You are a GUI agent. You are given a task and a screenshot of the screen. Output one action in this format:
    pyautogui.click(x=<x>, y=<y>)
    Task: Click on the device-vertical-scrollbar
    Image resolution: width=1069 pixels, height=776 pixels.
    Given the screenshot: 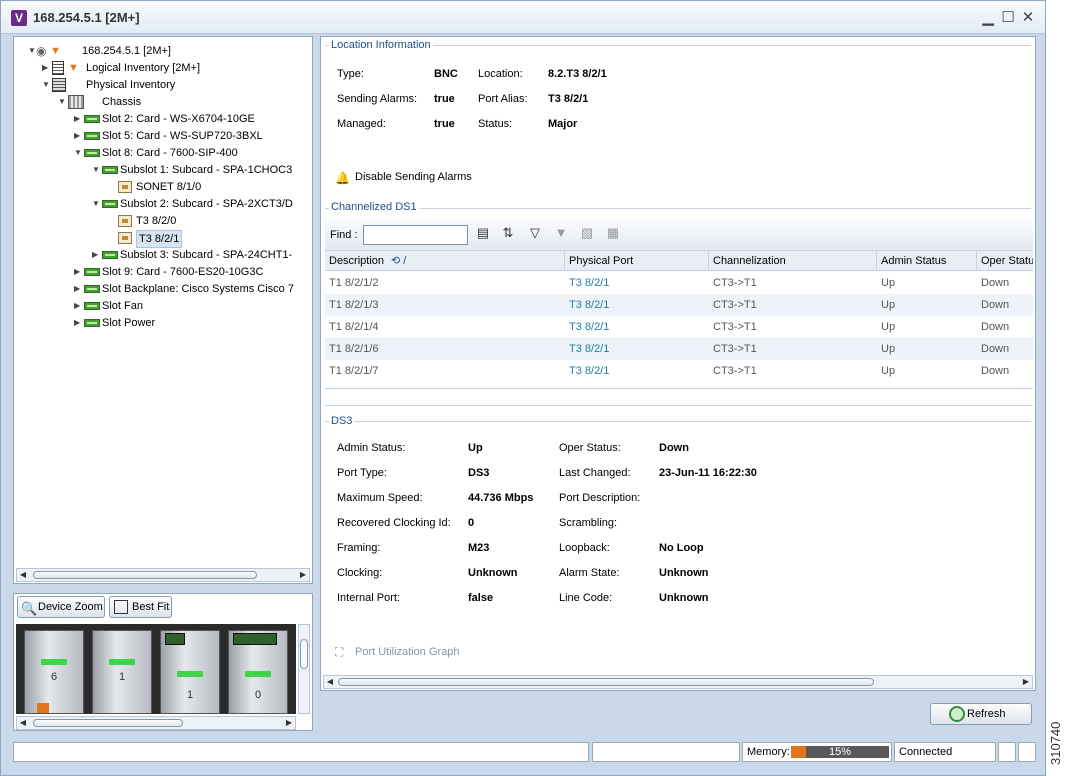 What is the action you would take?
    pyautogui.click(x=304, y=669)
    